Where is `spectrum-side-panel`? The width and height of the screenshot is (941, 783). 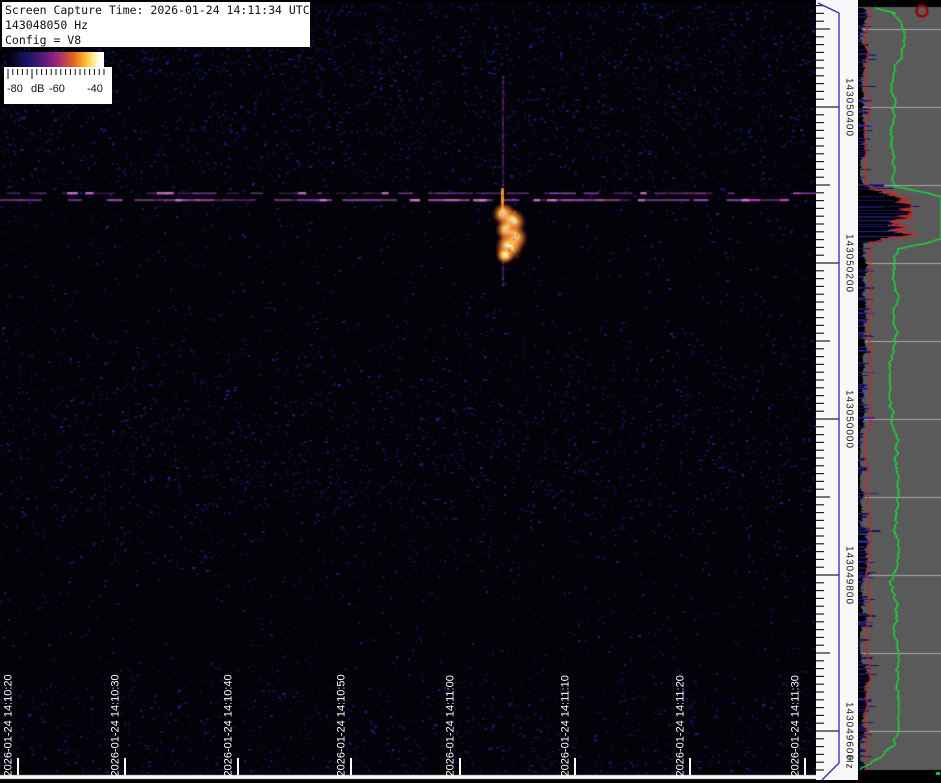 spectrum-side-panel is located at coordinates (899, 391).